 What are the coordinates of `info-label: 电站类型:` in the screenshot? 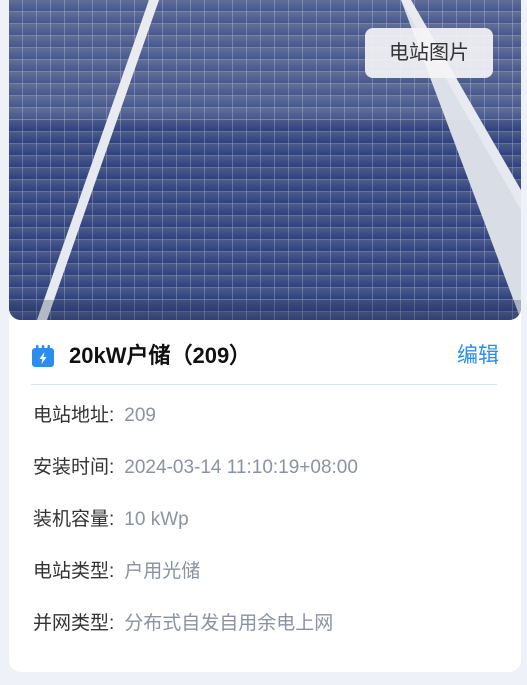 It's located at (74, 571).